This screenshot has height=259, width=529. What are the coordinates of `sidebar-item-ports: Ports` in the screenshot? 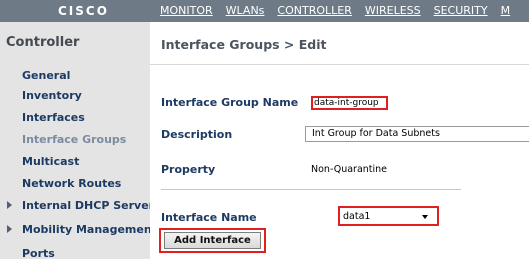 It's located at (38, 253).